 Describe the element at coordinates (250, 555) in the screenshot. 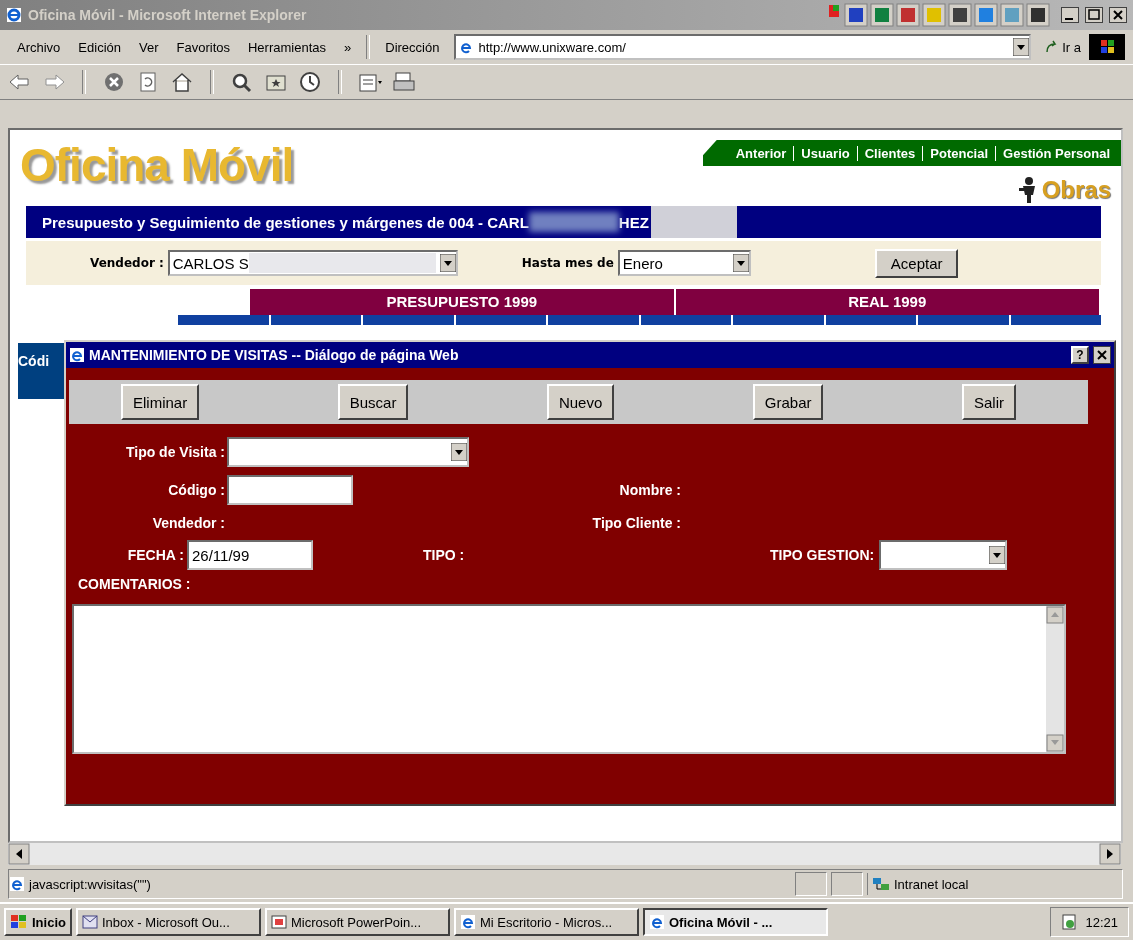

I see `date-field: 26/11/99` at that location.